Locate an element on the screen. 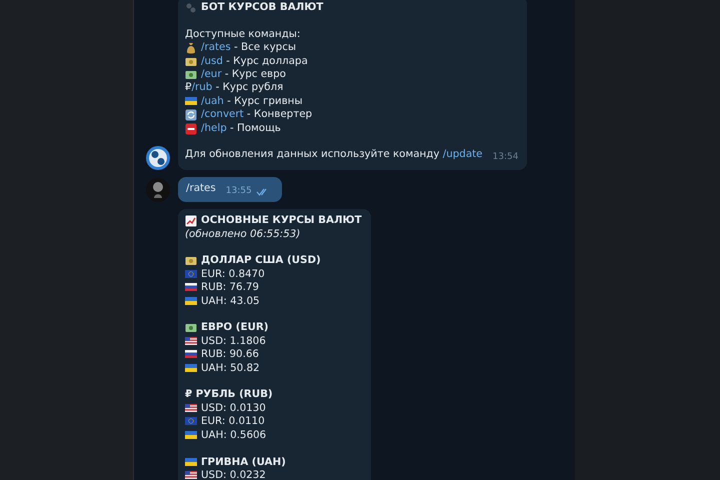 This screenshot has height=480, width=720. message-title: ОСНОВНЫЕ КУРСЫ ВАЛЮТ is located at coordinates (281, 221).